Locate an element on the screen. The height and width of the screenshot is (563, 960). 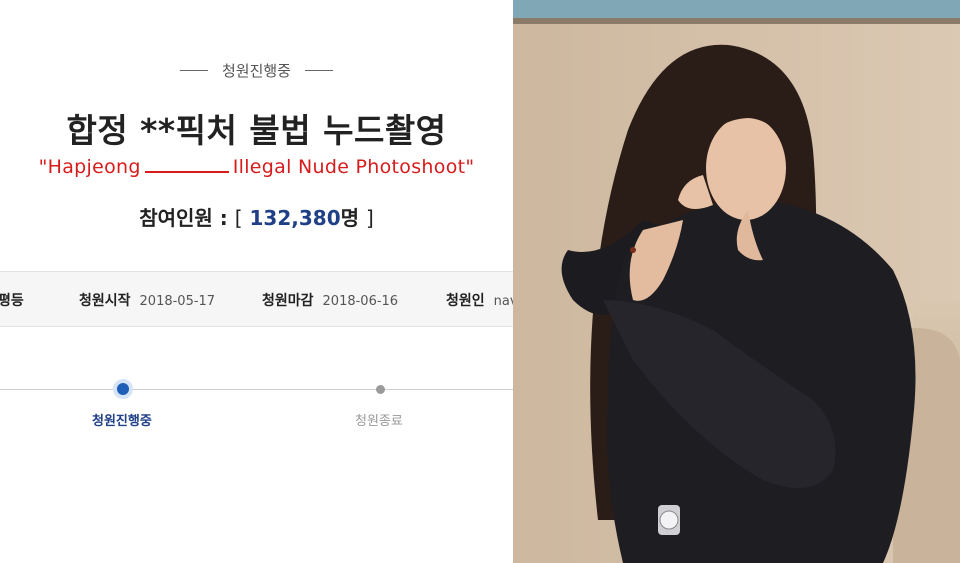
petition-title: 합정 **픽처 불법 누드촬영 is located at coordinates (256, 130).